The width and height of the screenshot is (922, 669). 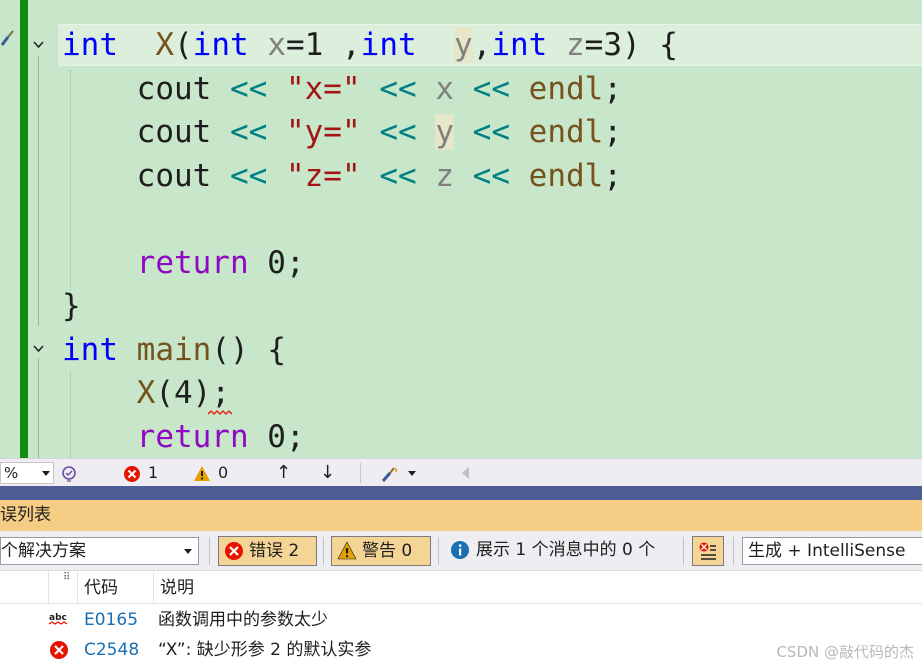 I want to click on code-line: cout << "y=" << y << endl;, so click(x=342, y=132).